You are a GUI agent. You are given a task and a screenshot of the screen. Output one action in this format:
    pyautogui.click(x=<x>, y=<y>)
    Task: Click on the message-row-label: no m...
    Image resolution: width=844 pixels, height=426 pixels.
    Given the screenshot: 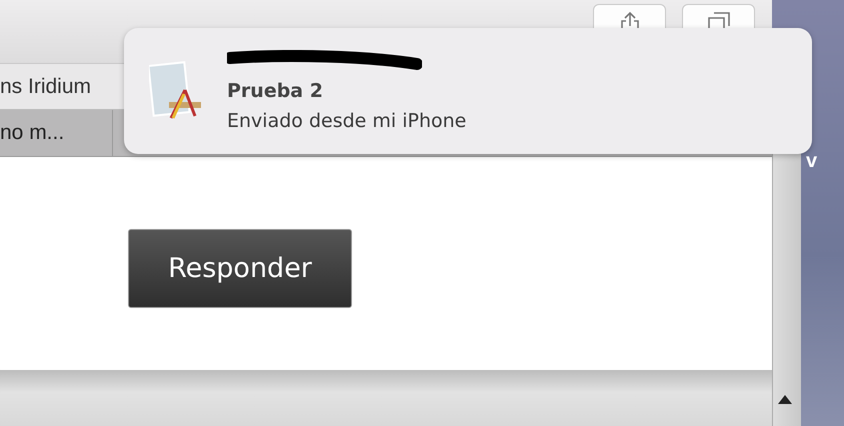 What is the action you would take?
    pyautogui.click(x=56, y=133)
    